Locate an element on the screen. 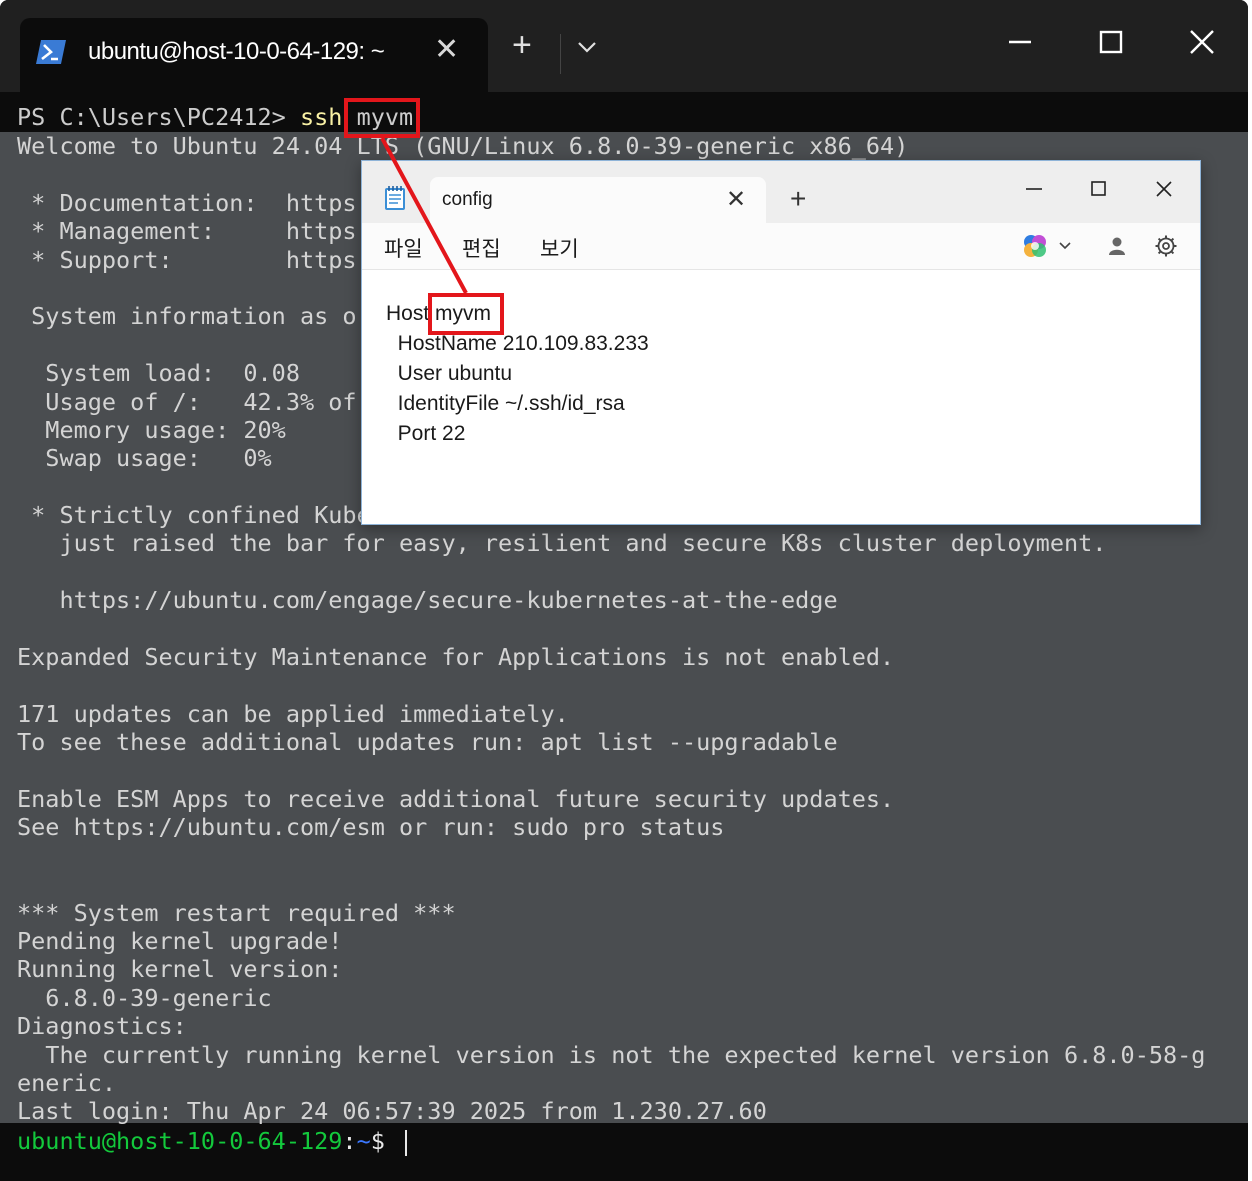  highlight-box-config-host is located at coordinates (466, 314).